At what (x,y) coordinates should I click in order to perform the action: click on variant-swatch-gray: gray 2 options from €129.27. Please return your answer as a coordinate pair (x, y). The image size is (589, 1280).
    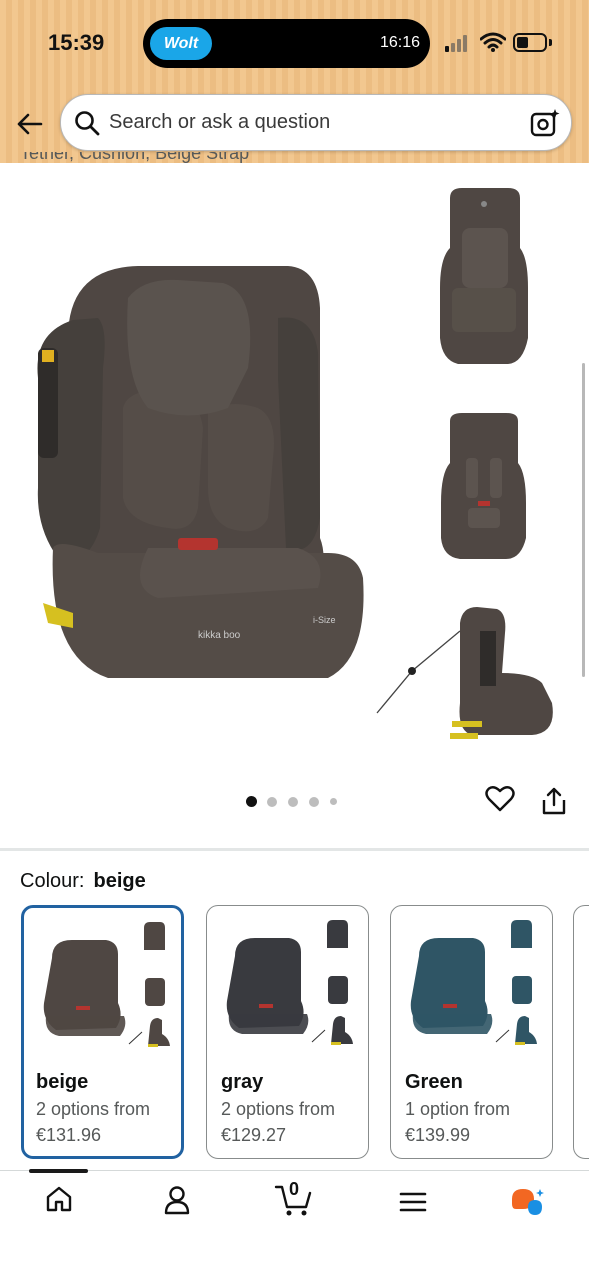
    Looking at the image, I should click on (287, 1032).